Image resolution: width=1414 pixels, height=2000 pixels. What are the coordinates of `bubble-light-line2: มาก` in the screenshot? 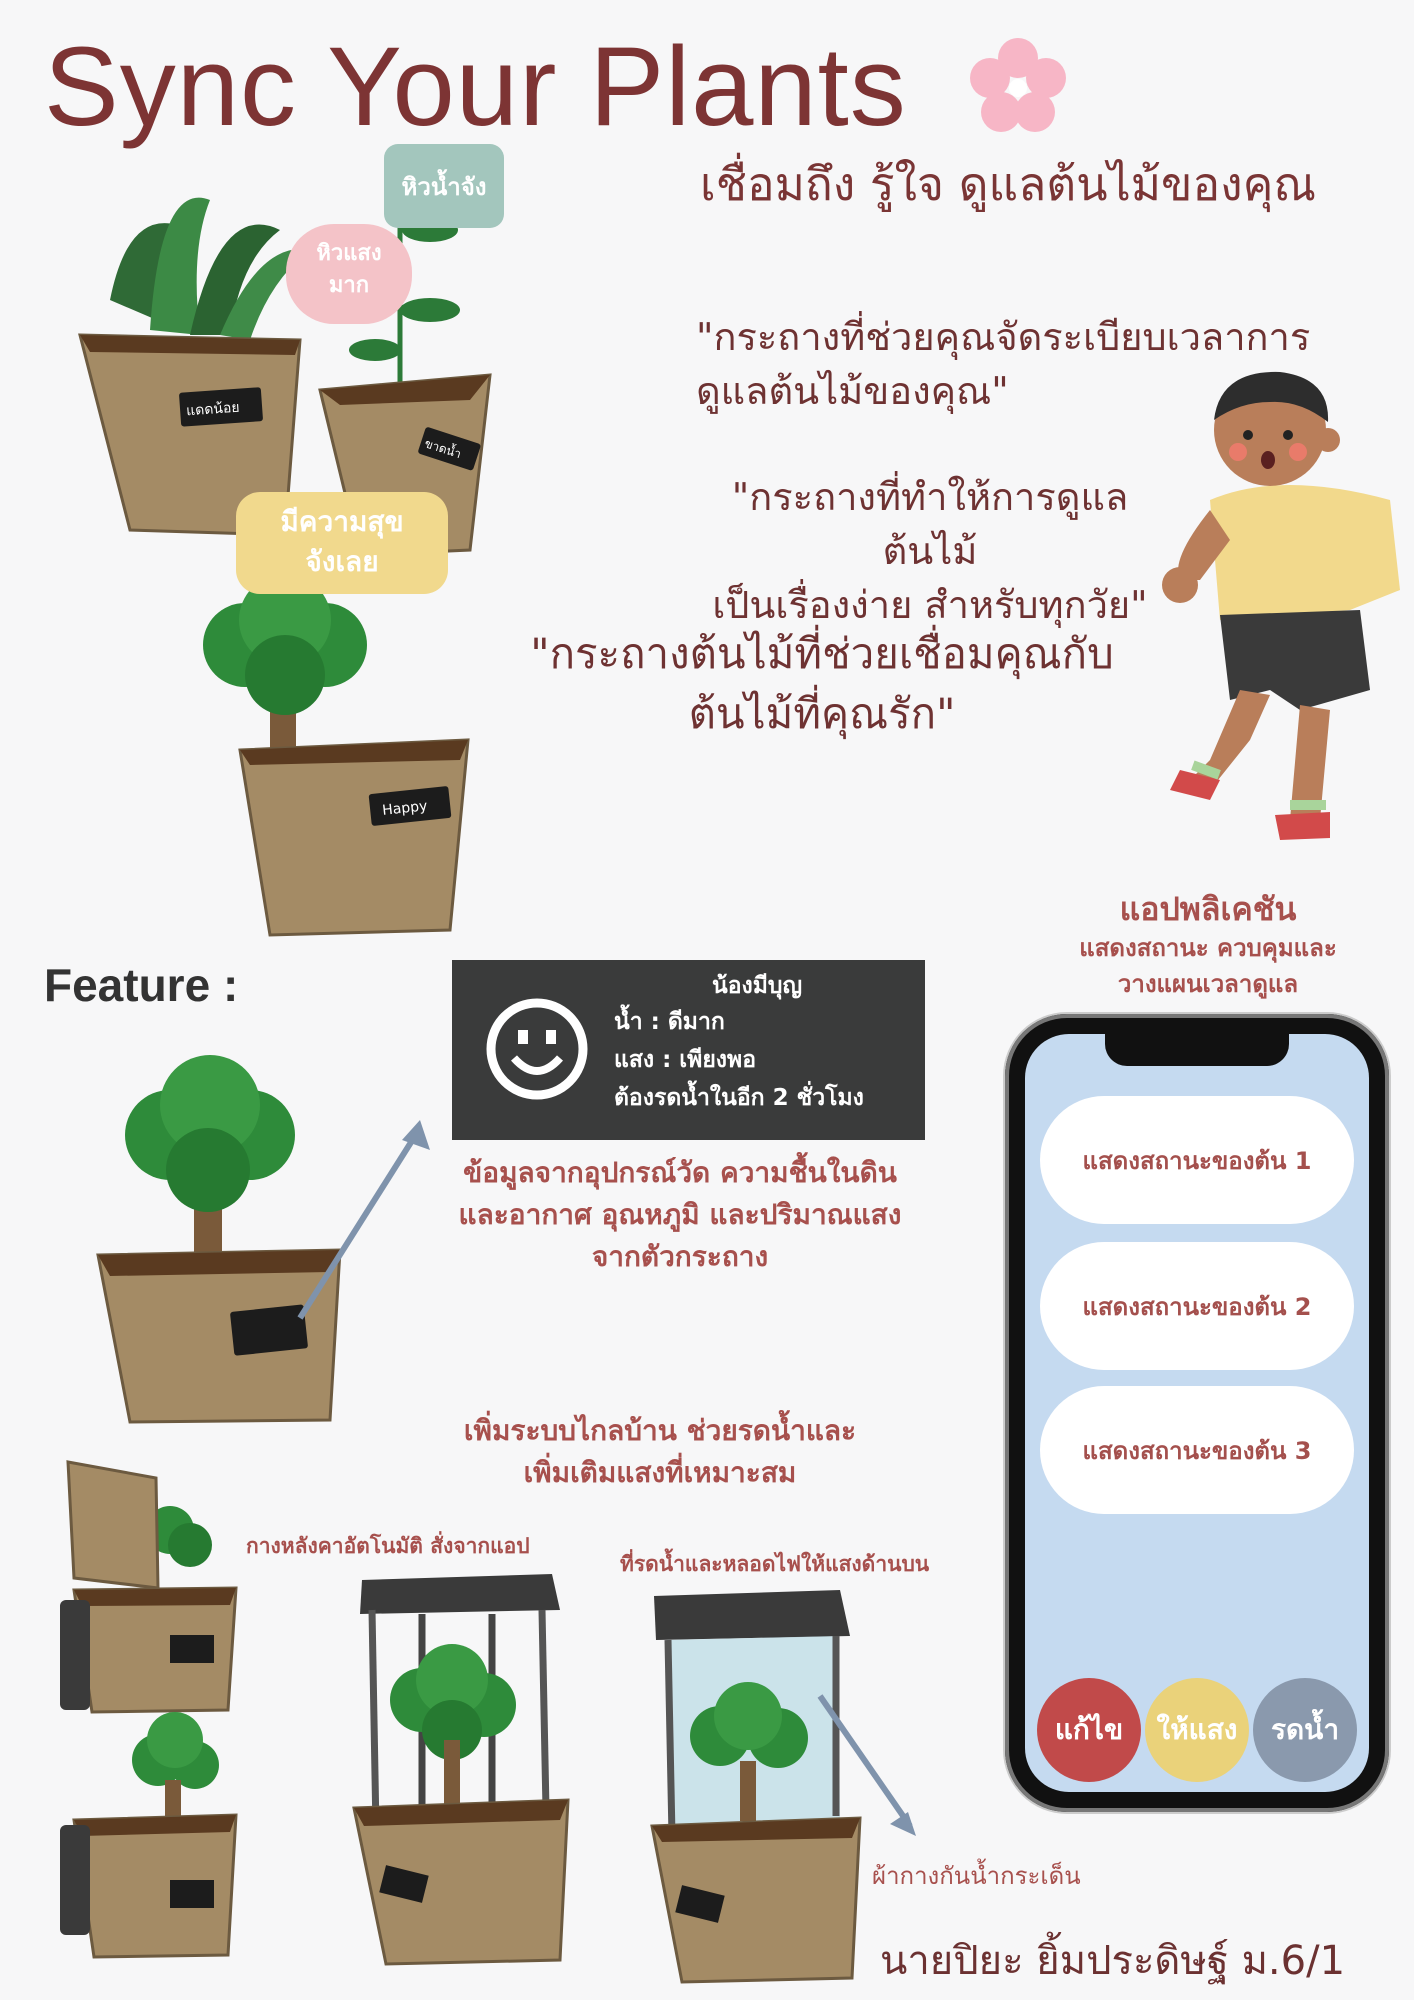 It's located at (349, 285).